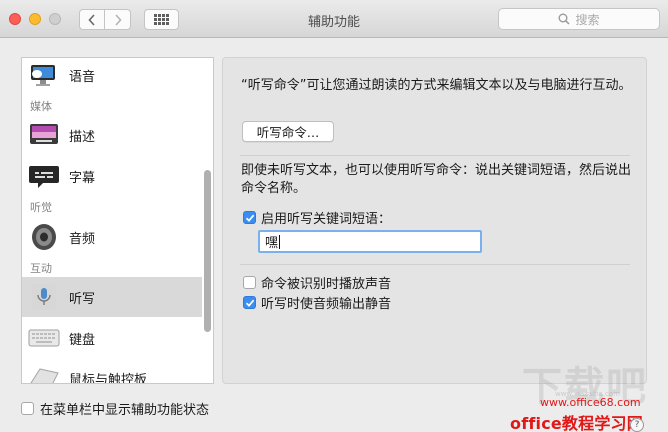 This screenshot has width=668, height=432. What do you see at coordinates (44, 373) in the screenshot?
I see `mouse-trackpad-icon` at bounding box center [44, 373].